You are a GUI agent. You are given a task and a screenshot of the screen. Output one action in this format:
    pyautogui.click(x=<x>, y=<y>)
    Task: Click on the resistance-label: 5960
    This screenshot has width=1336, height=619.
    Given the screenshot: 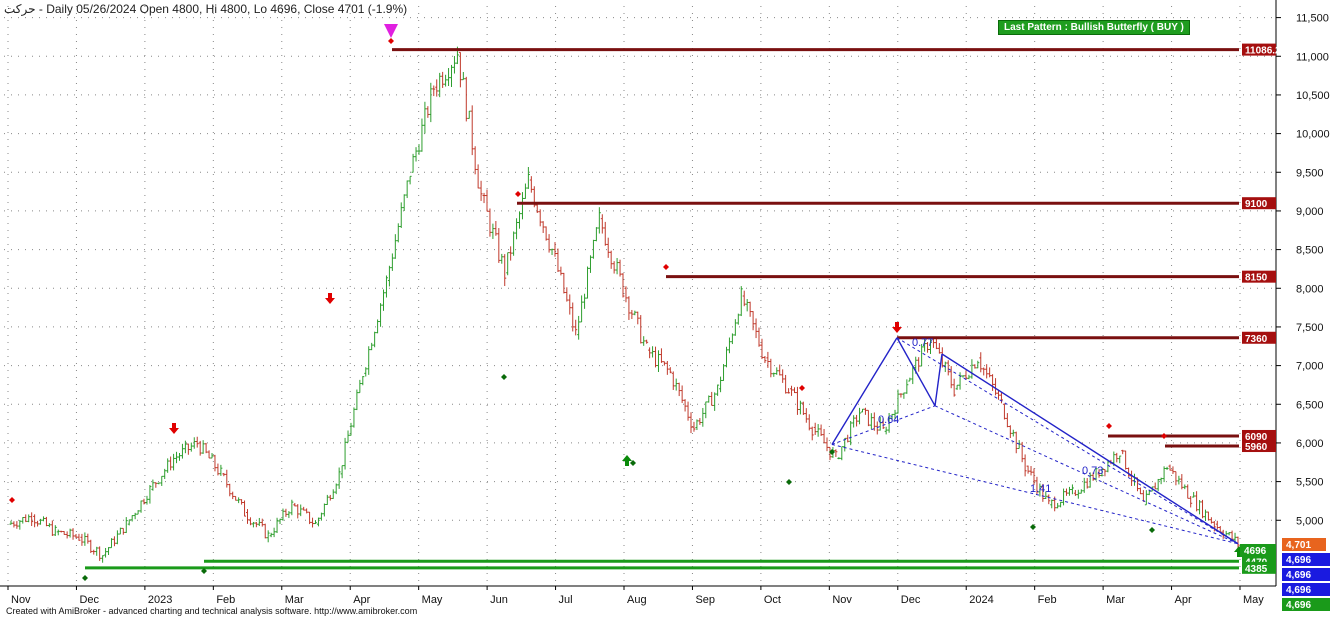 What is the action you would take?
    pyautogui.click(x=1256, y=447)
    